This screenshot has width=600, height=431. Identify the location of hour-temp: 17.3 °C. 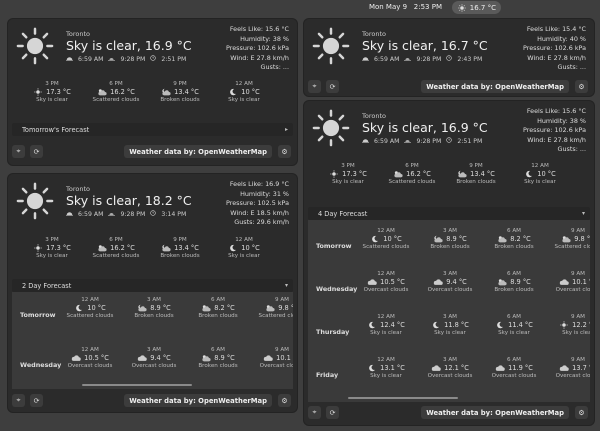
(354, 174).